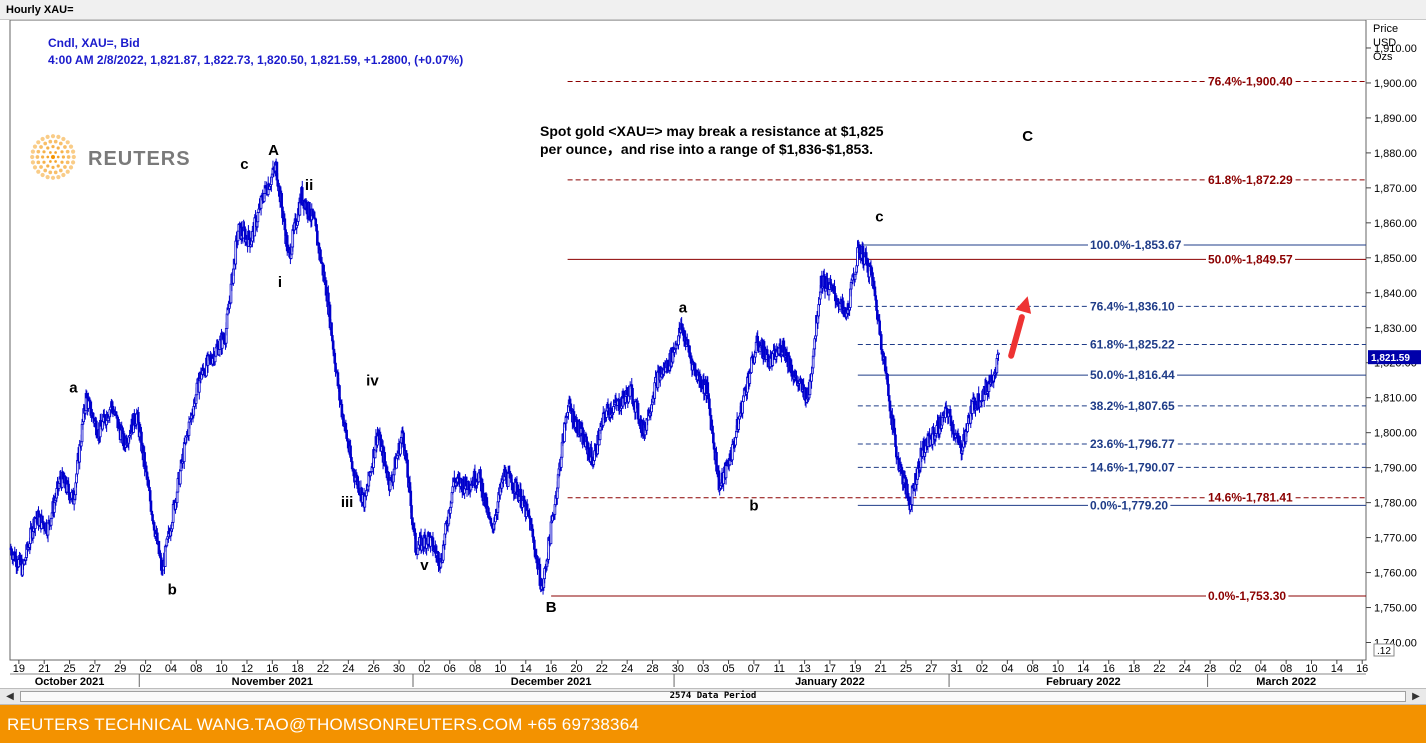  I want to click on scroll-left-icon: ◀, so click(10, 696).